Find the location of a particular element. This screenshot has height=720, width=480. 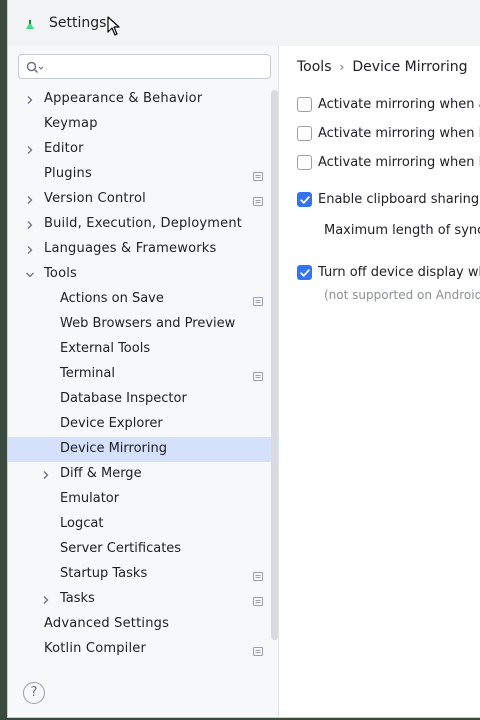

chevron-down-icon is located at coordinates (30, 274).